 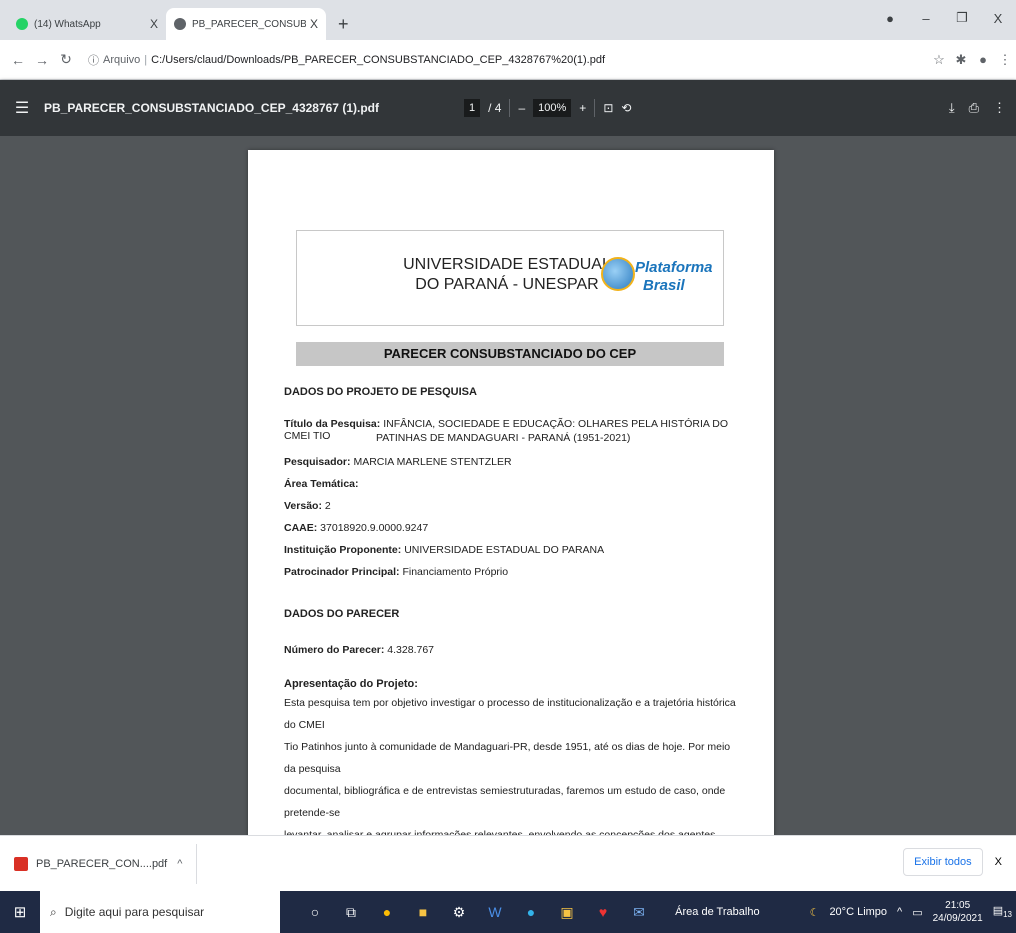 What do you see at coordinates (249, 24) in the screenshot?
I see `tab-title: PB_PARECER_CONSUBSTANCIAD` at bounding box center [249, 24].